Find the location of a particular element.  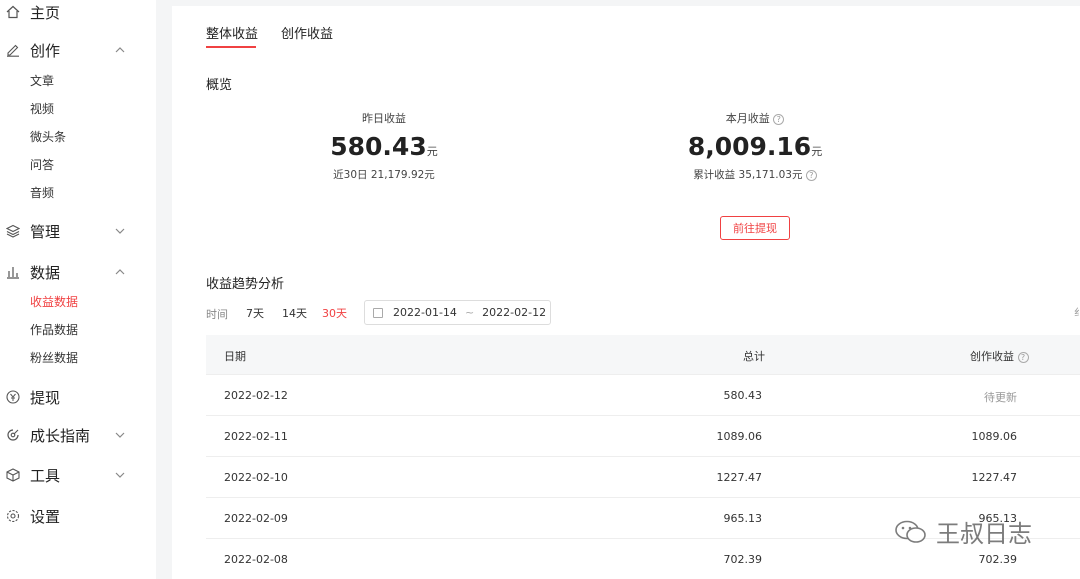

cumulative-value: 累计收益 35,171.03元 is located at coordinates (748, 175).